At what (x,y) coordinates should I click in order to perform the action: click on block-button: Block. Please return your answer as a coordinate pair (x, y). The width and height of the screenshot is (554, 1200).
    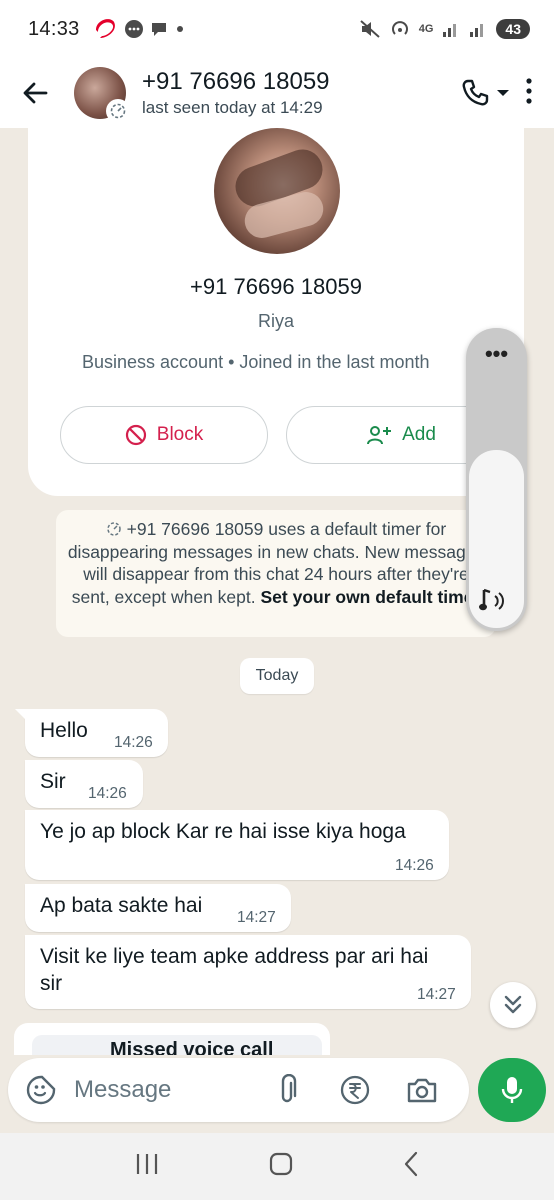
    Looking at the image, I should click on (164, 435).